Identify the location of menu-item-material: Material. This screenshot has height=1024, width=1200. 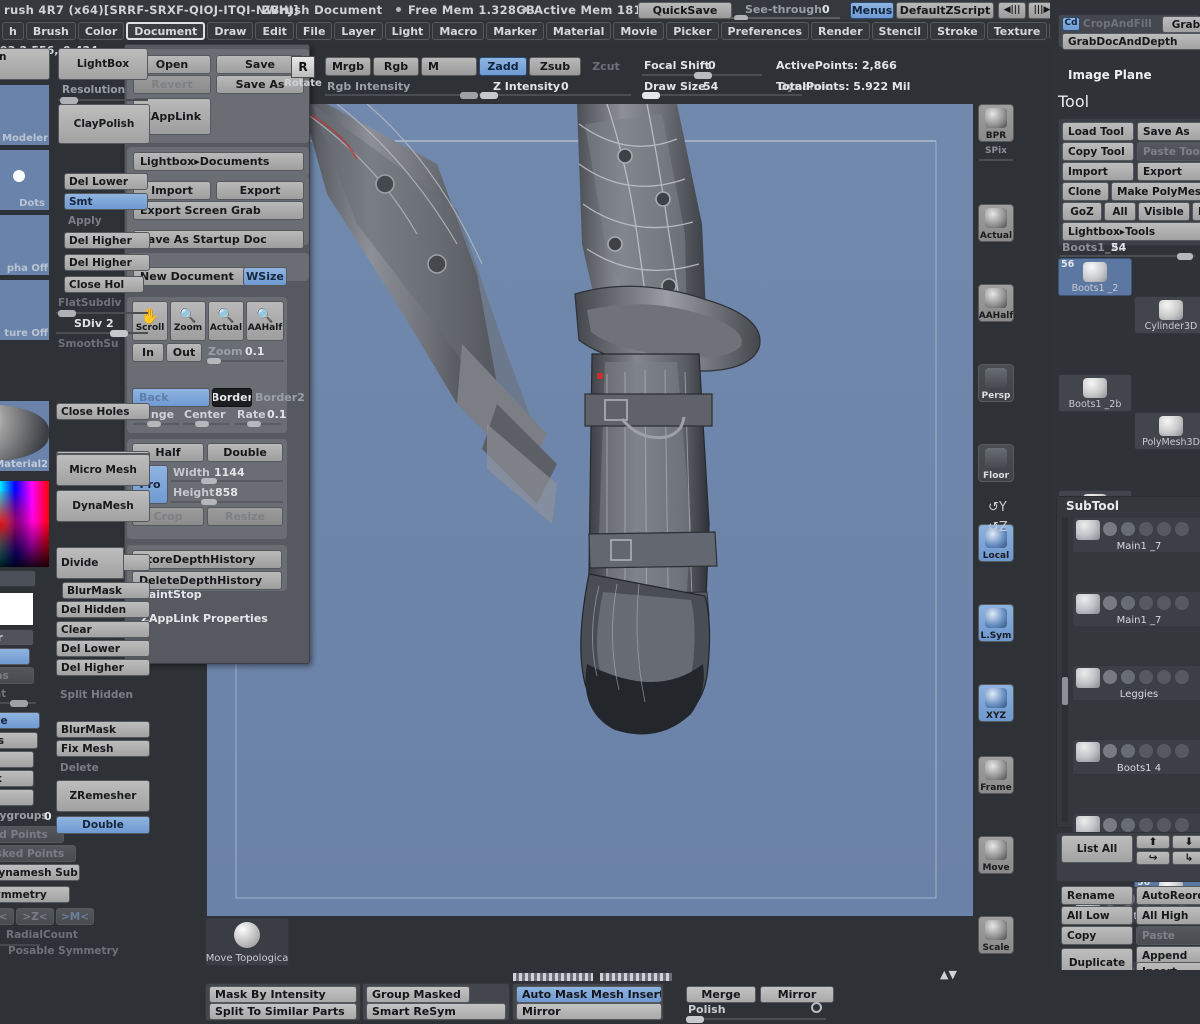
(578, 31).